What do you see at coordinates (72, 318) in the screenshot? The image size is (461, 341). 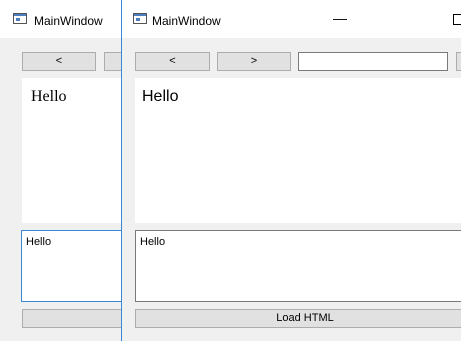 I see `load-html-button` at bounding box center [72, 318].